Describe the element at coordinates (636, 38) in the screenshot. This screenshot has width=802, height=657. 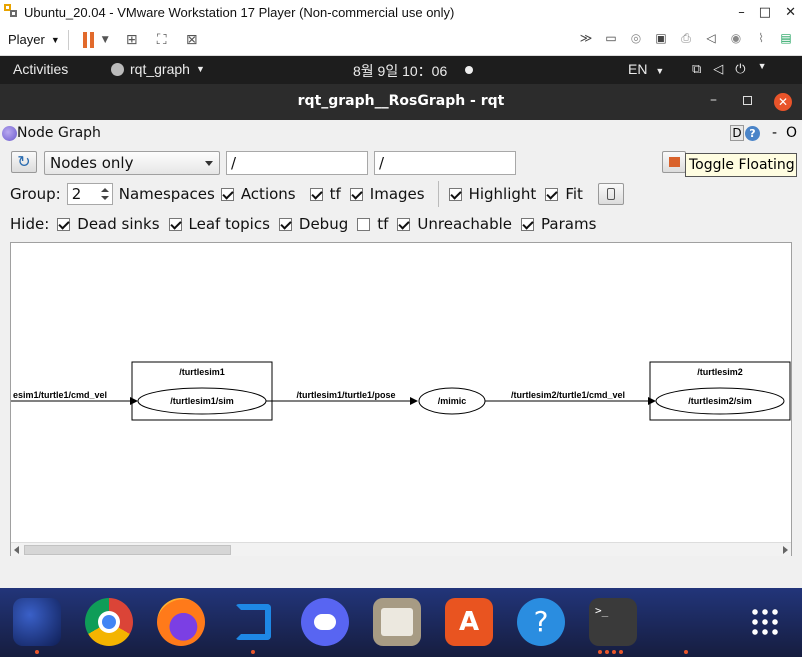
I see `cd-drive-icon: ◎` at that location.